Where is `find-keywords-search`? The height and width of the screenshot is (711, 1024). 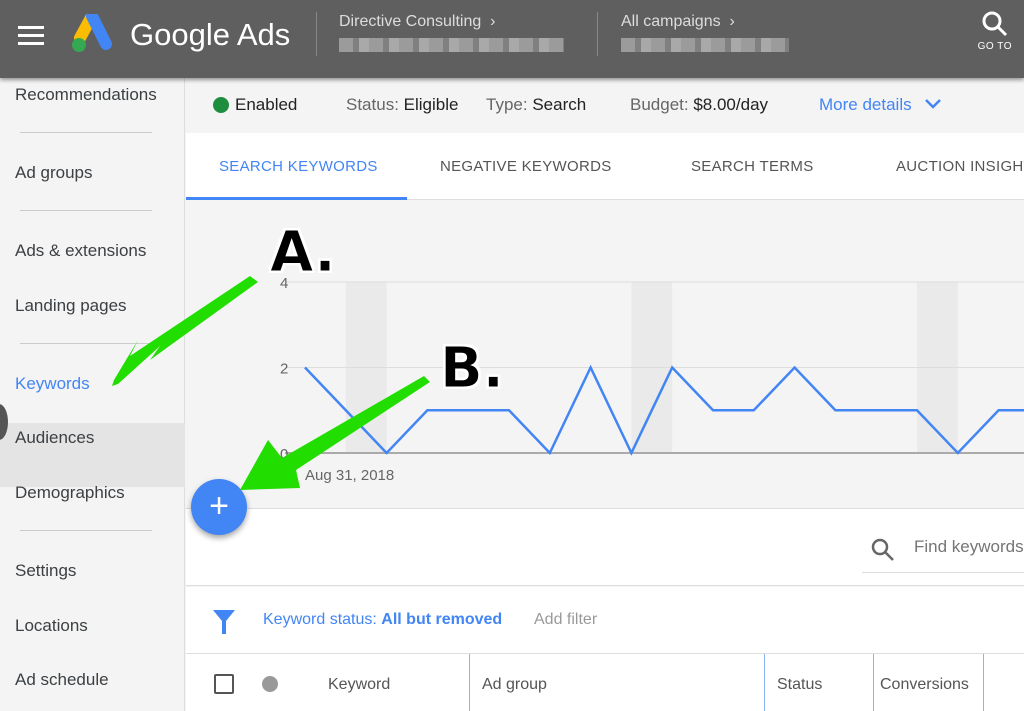
find-keywords-search is located at coordinates (943, 551).